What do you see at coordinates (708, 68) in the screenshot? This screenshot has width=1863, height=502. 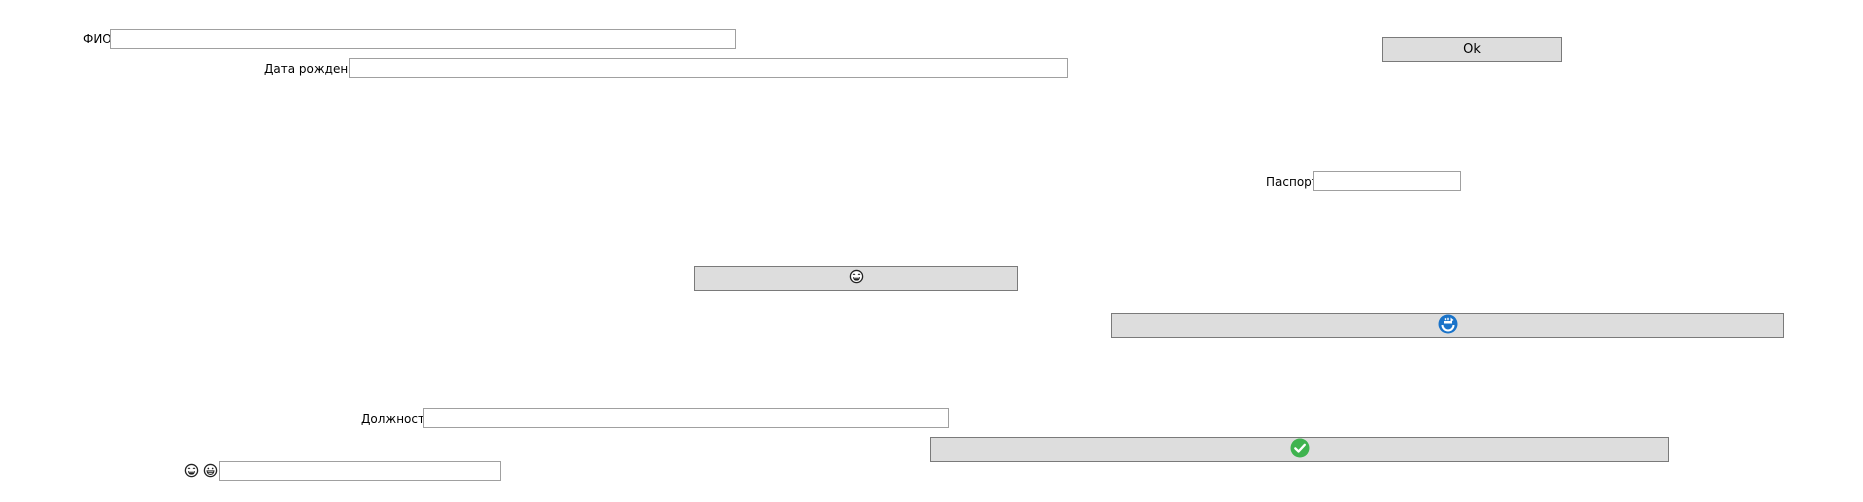 I see `birthdate-input` at bounding box center [708, 68].